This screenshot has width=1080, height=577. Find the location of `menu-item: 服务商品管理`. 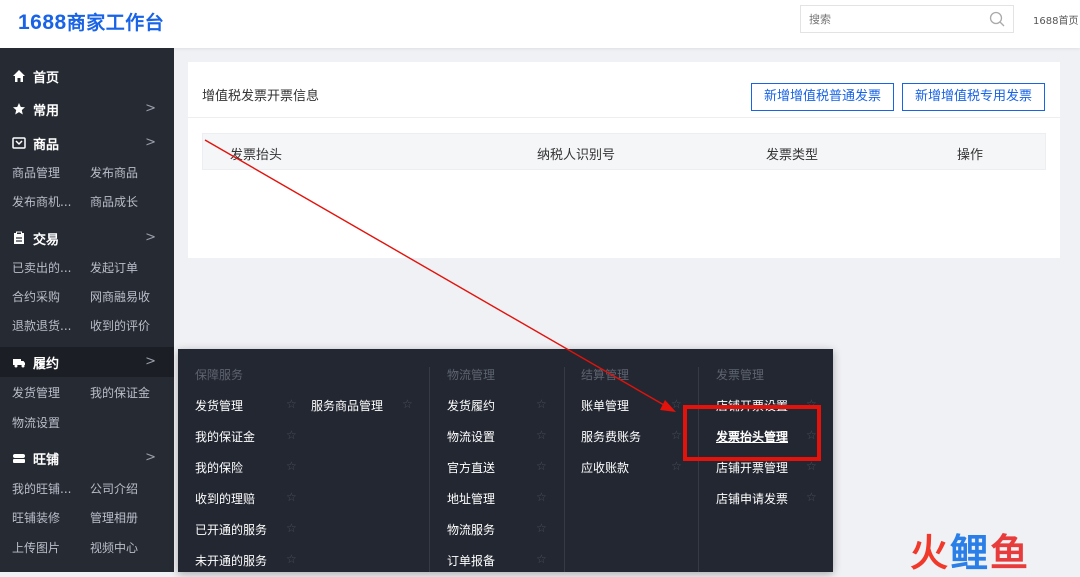

menu-item: 服务商品管理 is located at coordinates (347, 405).